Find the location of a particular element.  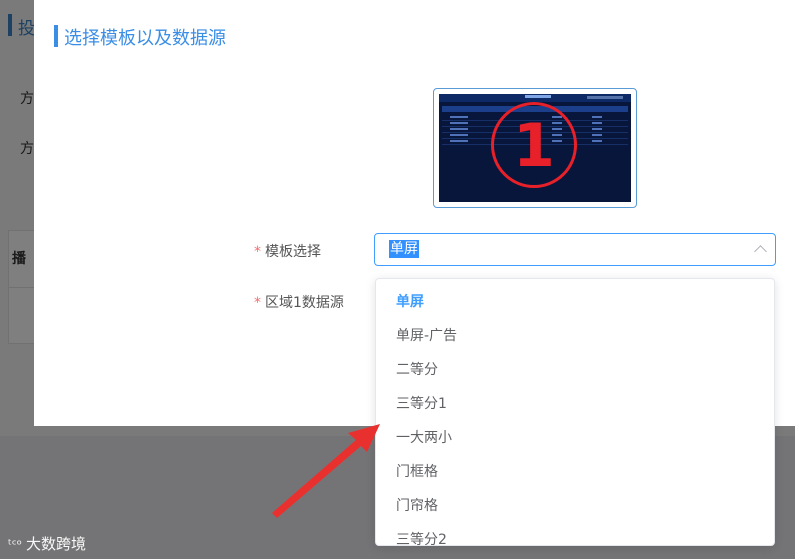

dropdown-option: 门帘格 is located at coordinates (417, 506).